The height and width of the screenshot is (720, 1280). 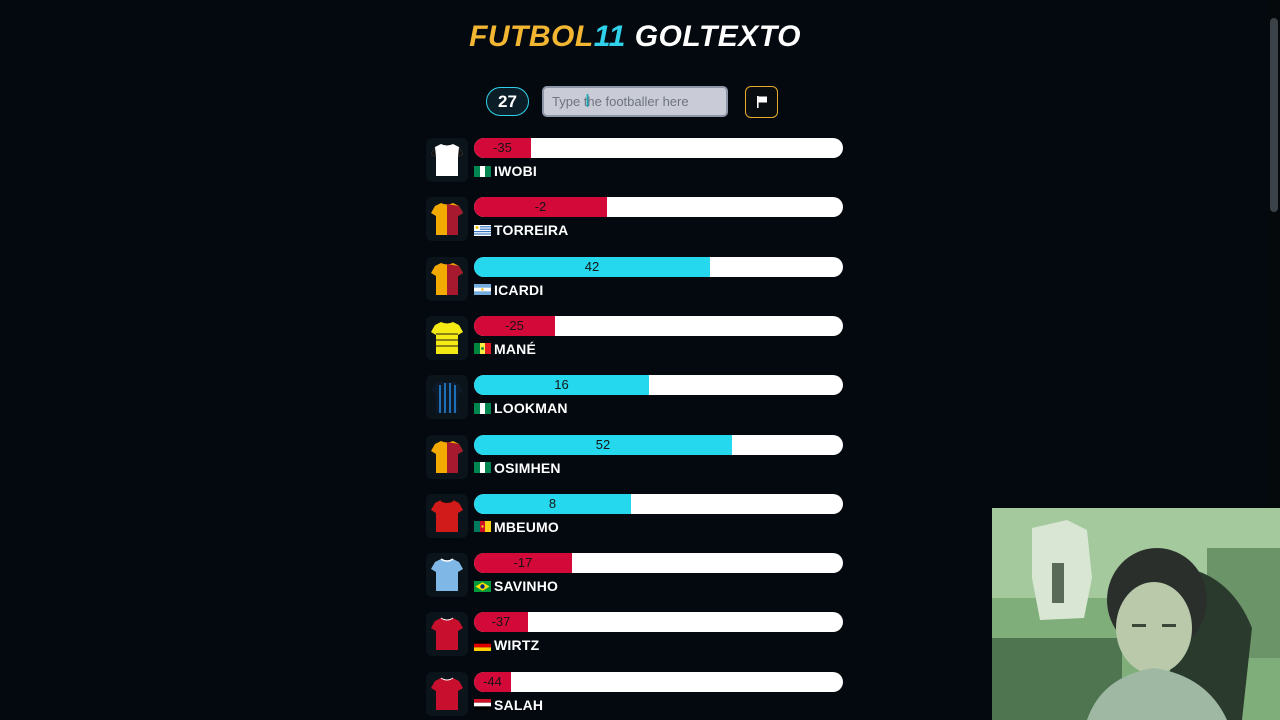 What do you see at coordinates (609, 36) in the screenshot?
I see `title-eleven: 11` at bounding box center [609, 36].